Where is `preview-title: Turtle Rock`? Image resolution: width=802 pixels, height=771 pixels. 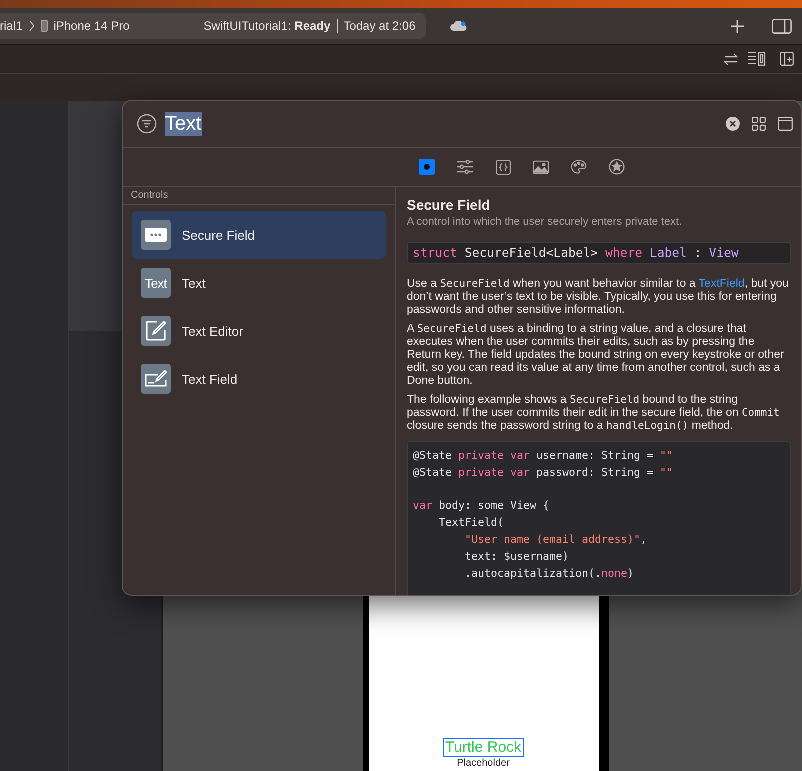
preview-title: Turtle Rock is located at coordinates (483, 747).